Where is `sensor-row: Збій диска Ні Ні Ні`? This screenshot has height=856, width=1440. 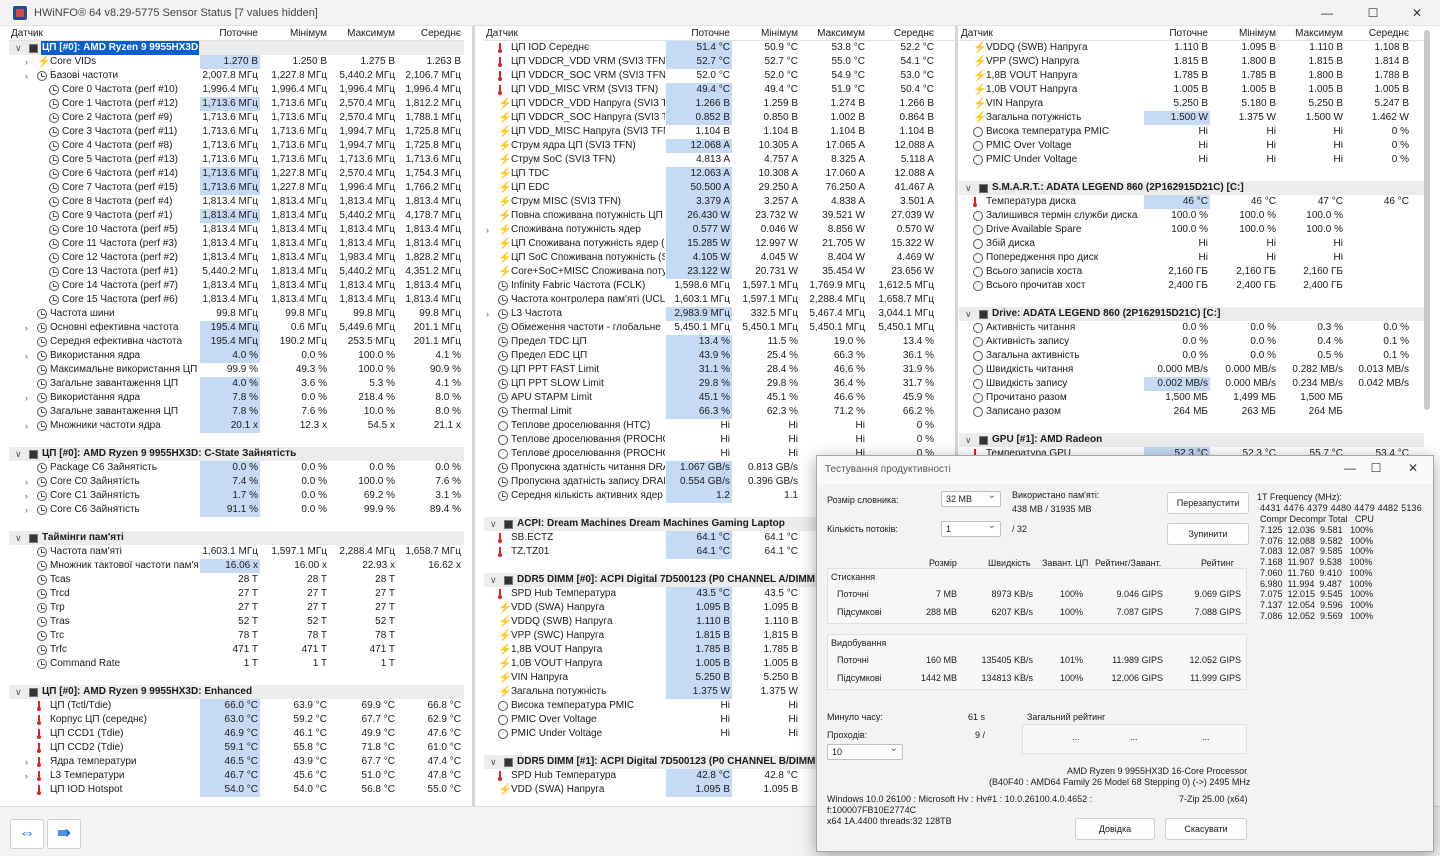 sensor-row: Збій диска Ні Ні Ні is located at coordinates (1191, 244).